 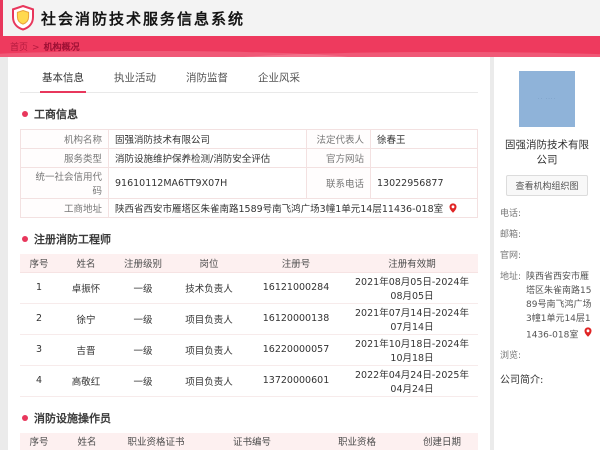 I want to click on breadcrumb: 首页 > 机构概况, so click(x=45, y=46).